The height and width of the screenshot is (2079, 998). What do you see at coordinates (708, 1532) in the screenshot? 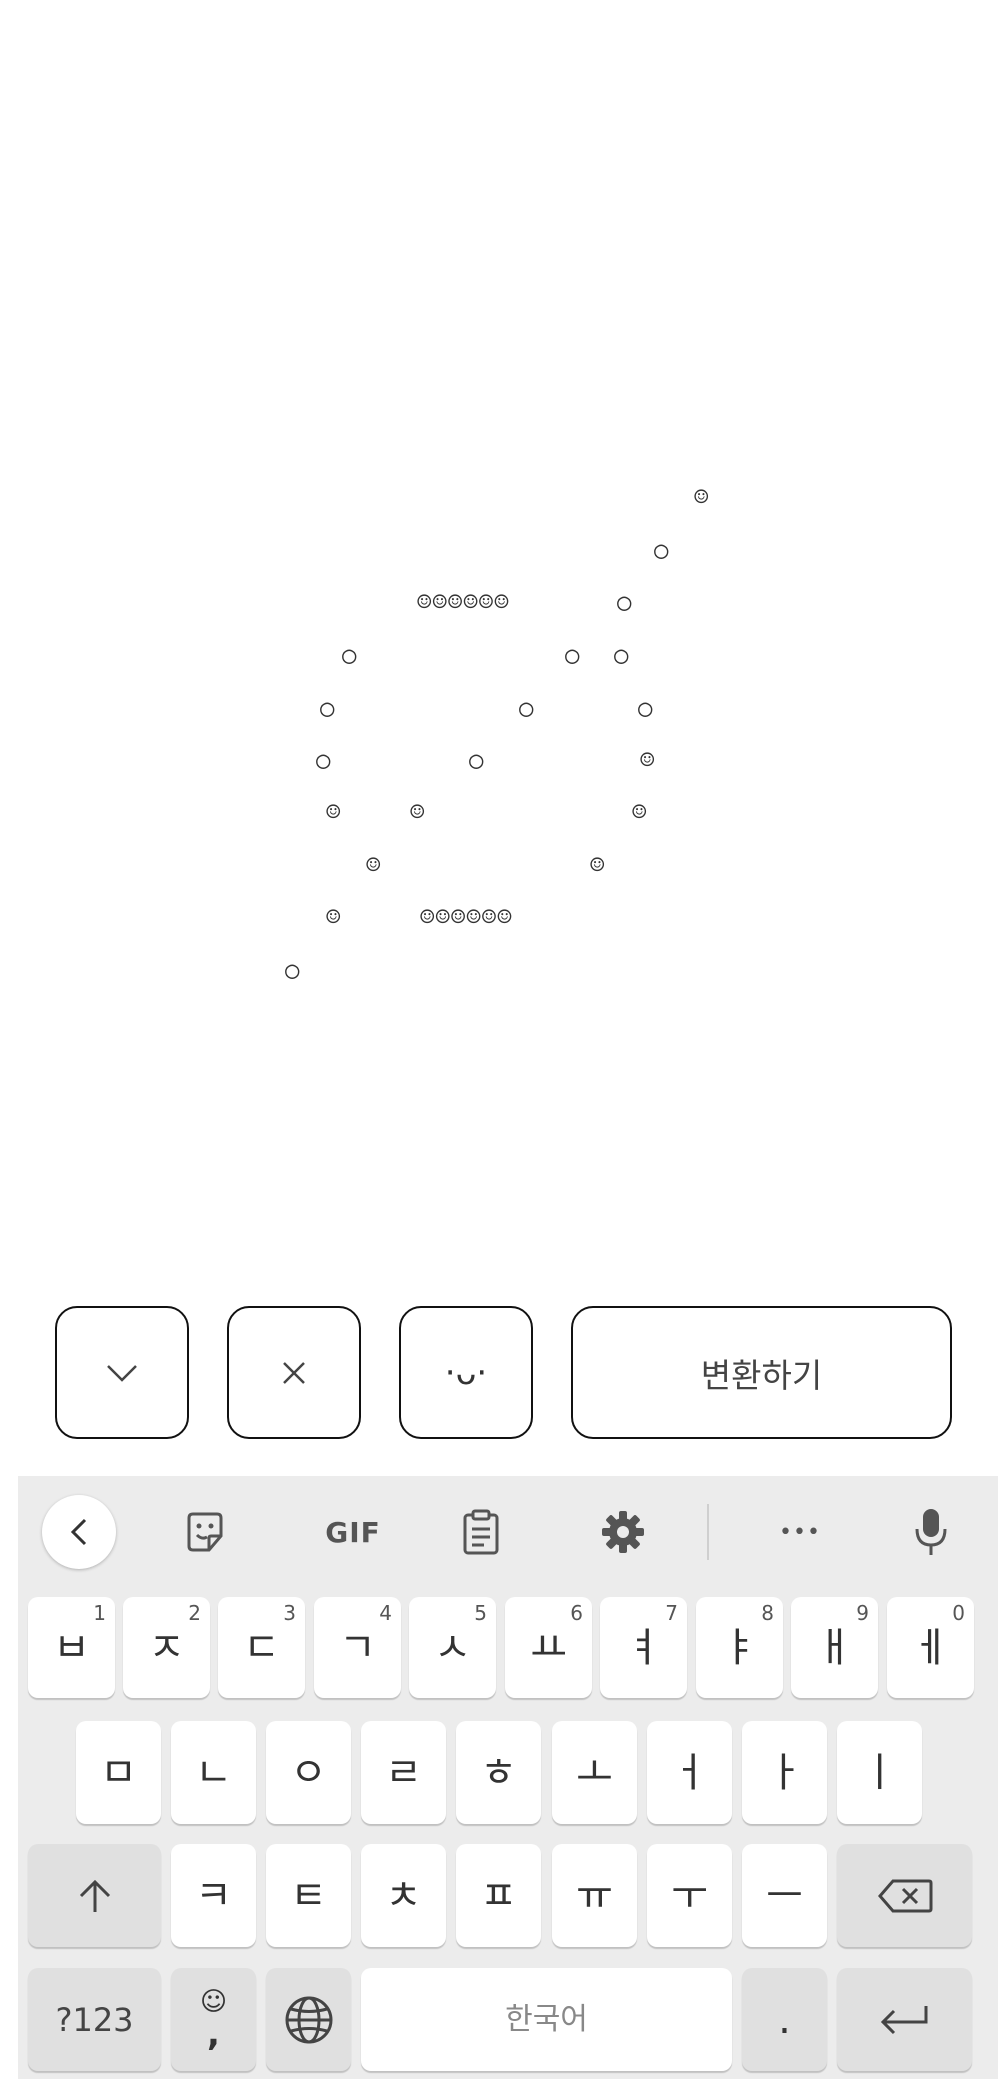
I see `toolbar-divider` at bounding box center [708, 1532].